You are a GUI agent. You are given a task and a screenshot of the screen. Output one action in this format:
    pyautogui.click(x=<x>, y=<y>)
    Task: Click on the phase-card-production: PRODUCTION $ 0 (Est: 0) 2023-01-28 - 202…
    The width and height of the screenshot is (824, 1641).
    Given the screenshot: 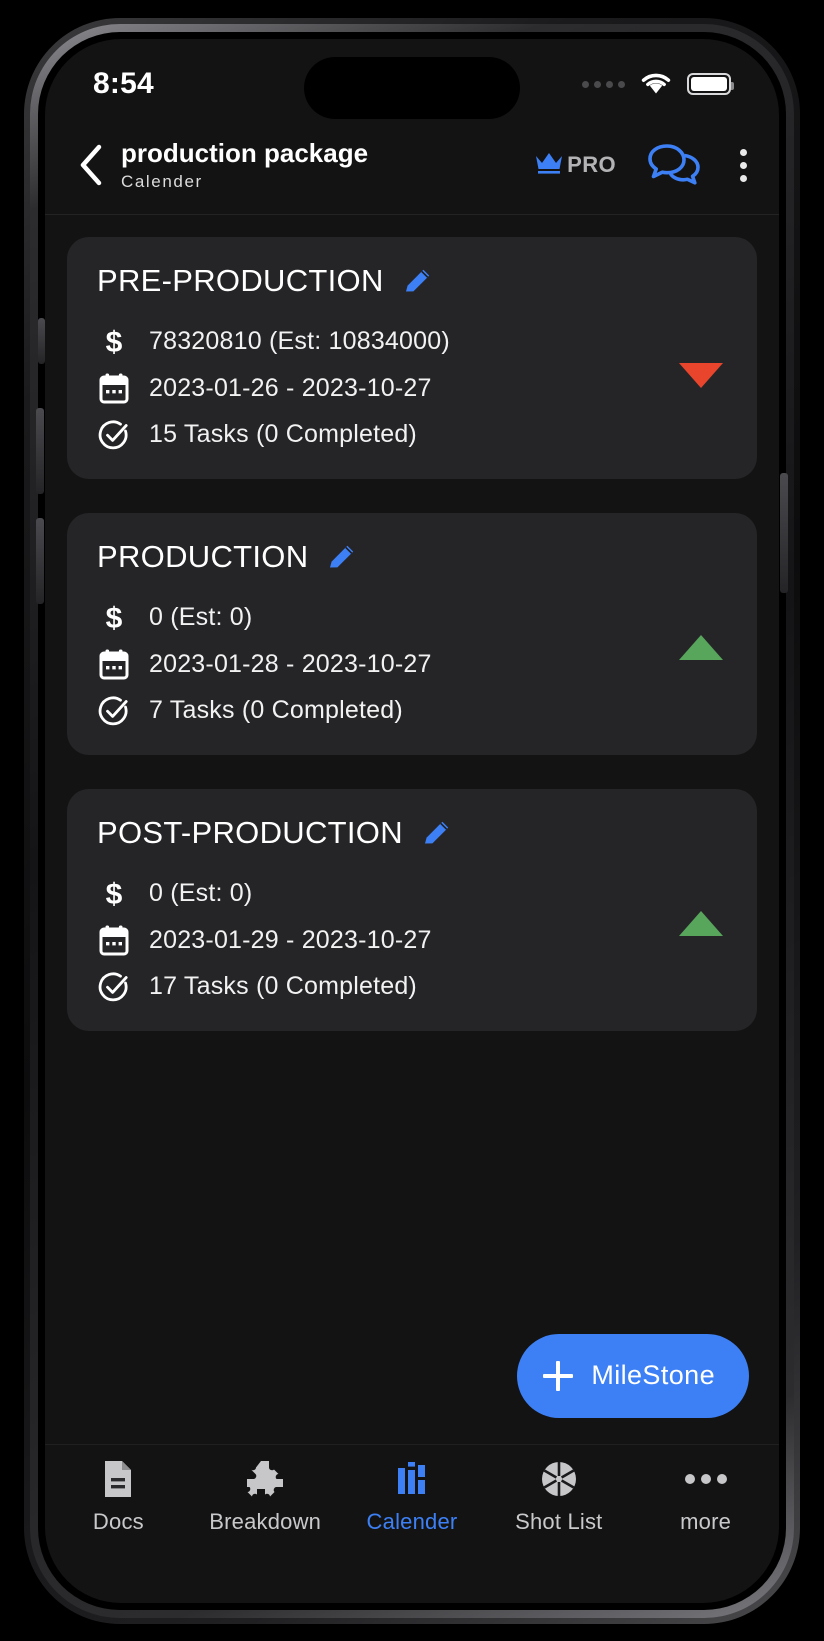 What is the action you would take?
    pyautogui.click(x=412, y=633)
    